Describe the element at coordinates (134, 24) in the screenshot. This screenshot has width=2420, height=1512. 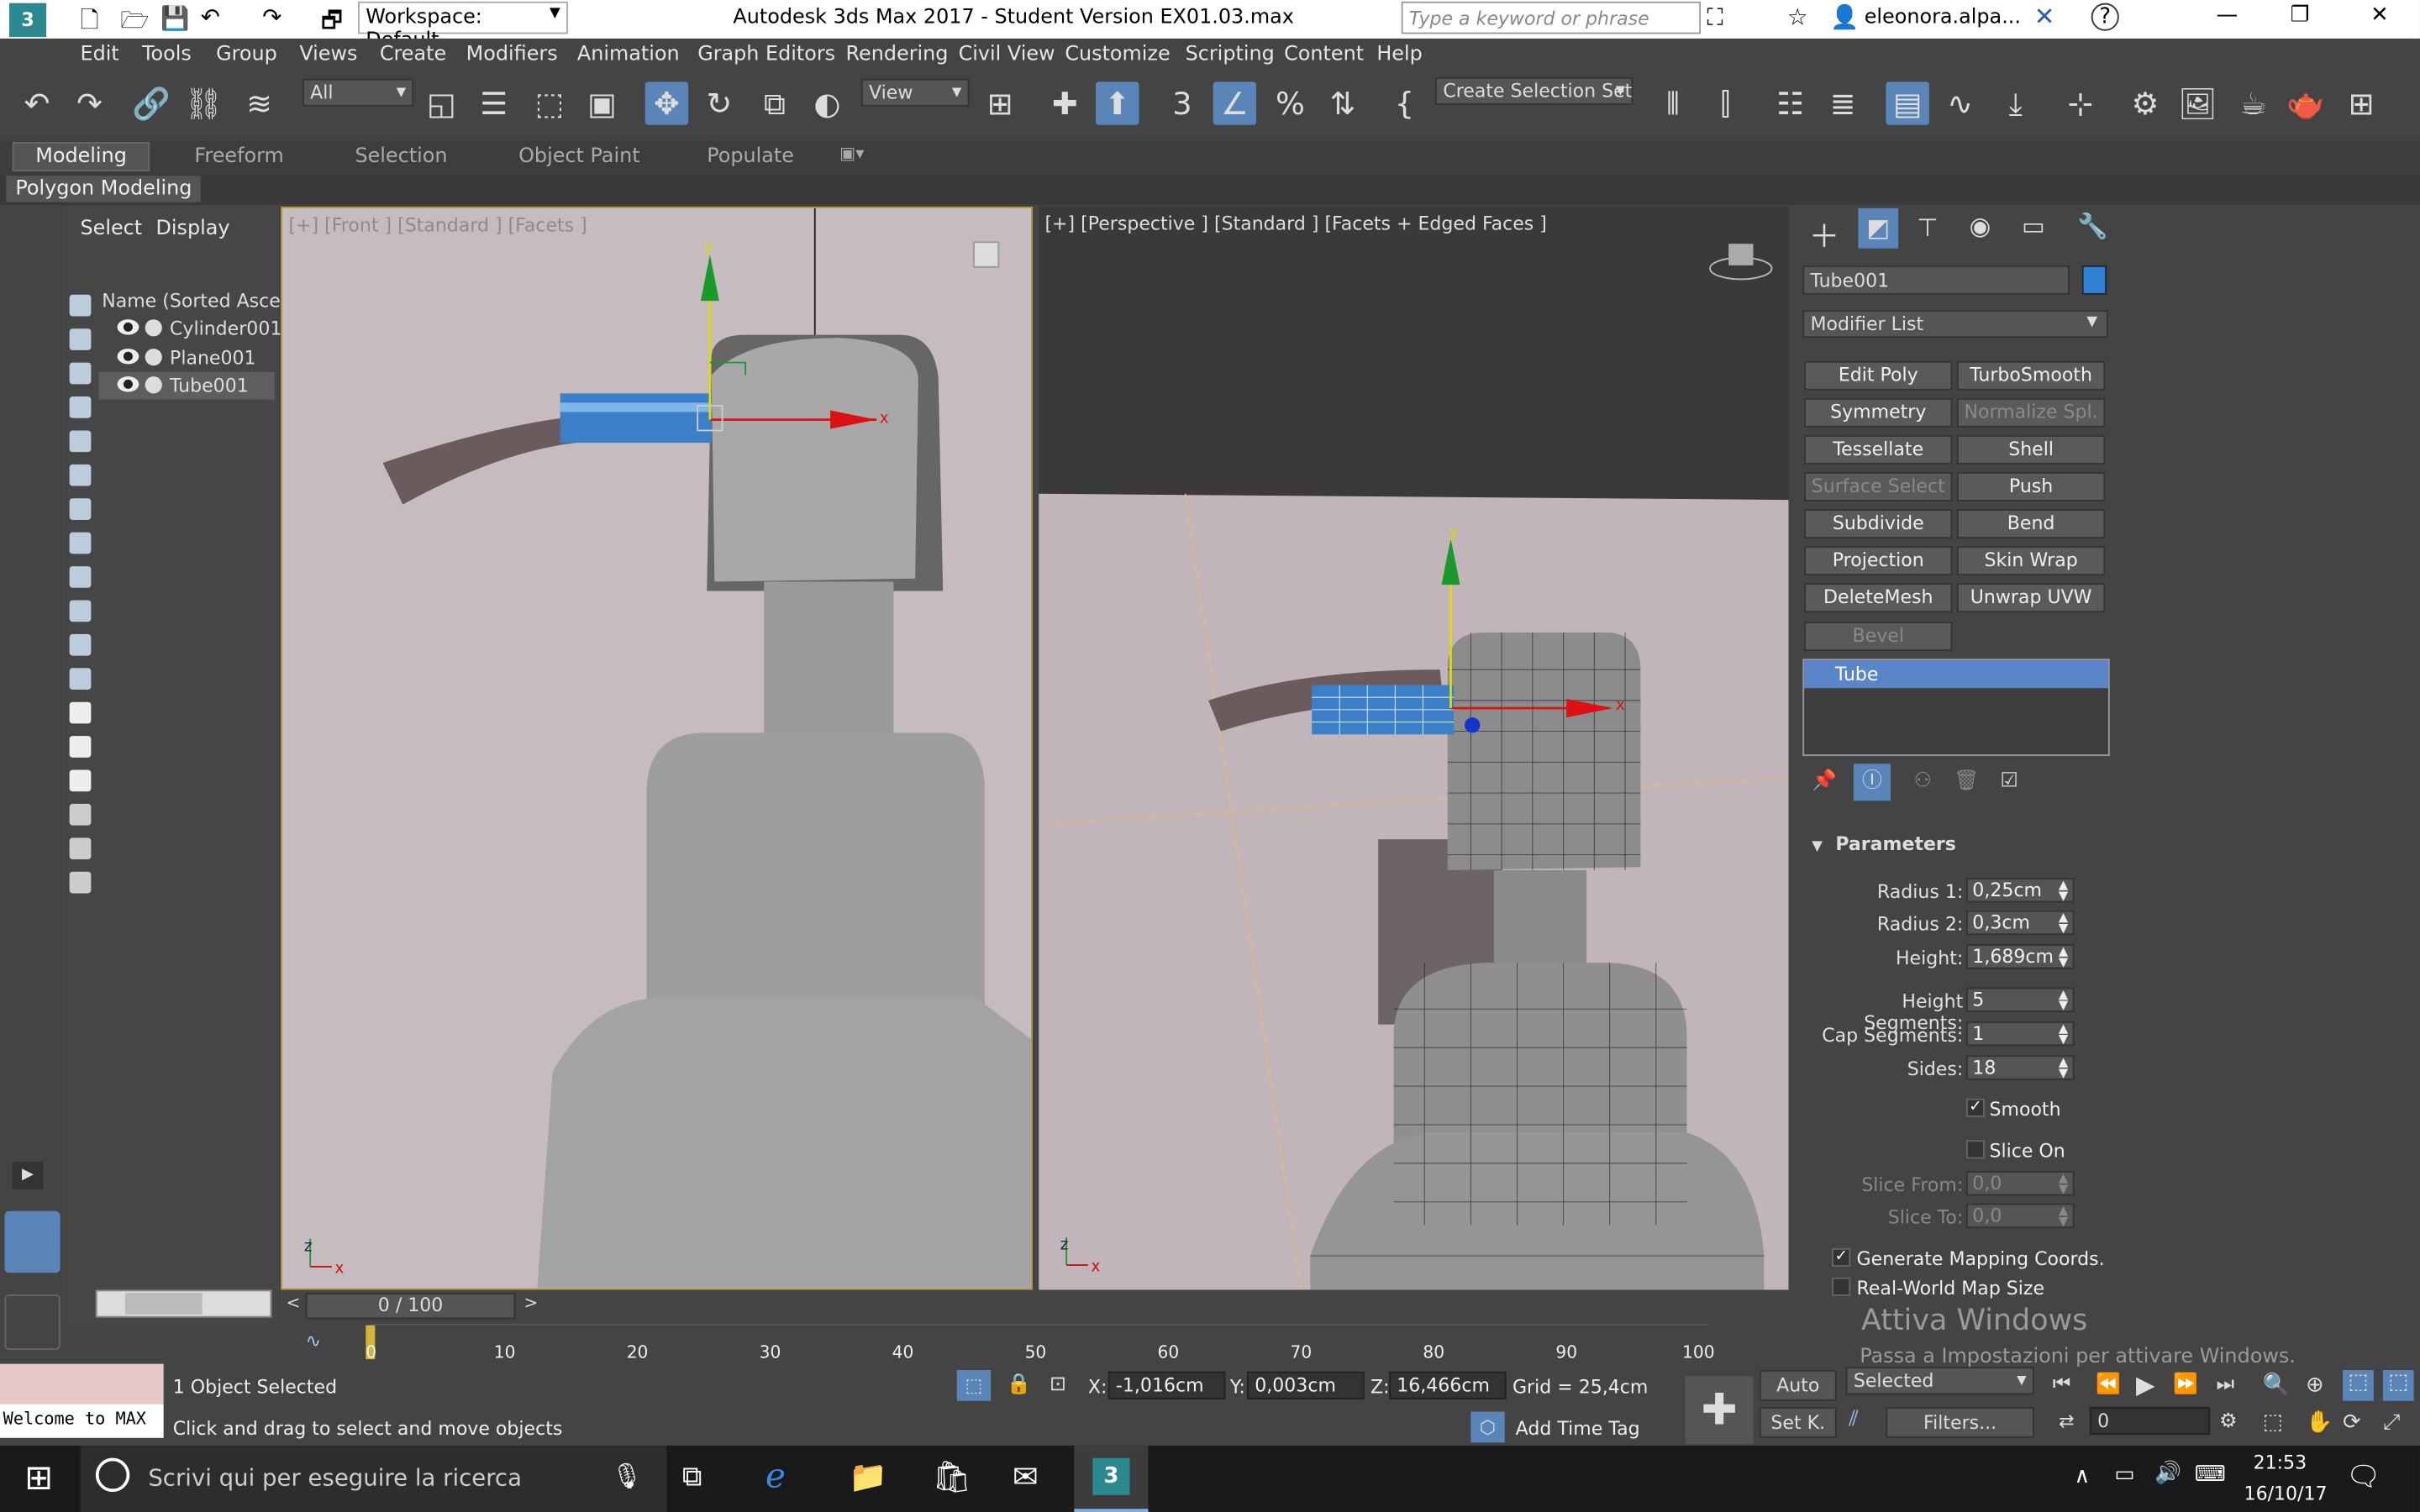
I see `open-file-icon: 🗁` at that location.